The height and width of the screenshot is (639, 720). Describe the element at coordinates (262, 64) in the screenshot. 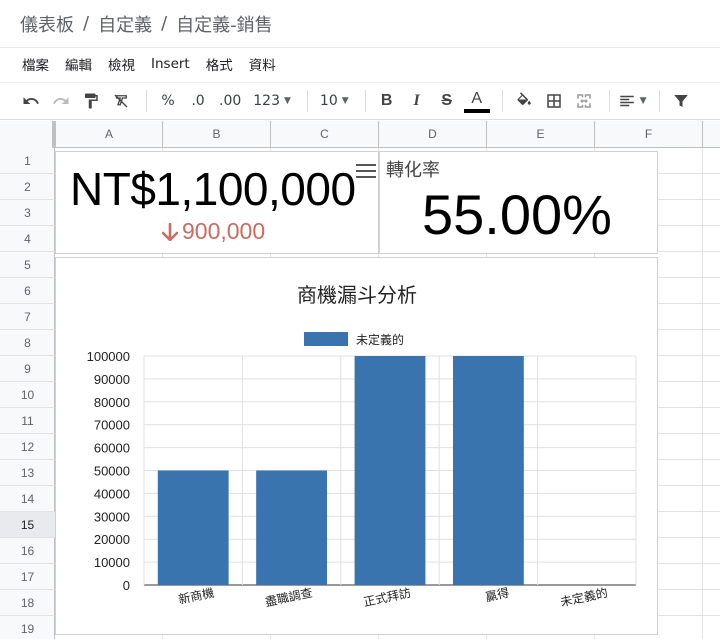

I see `menu-data: 資料` at that location.